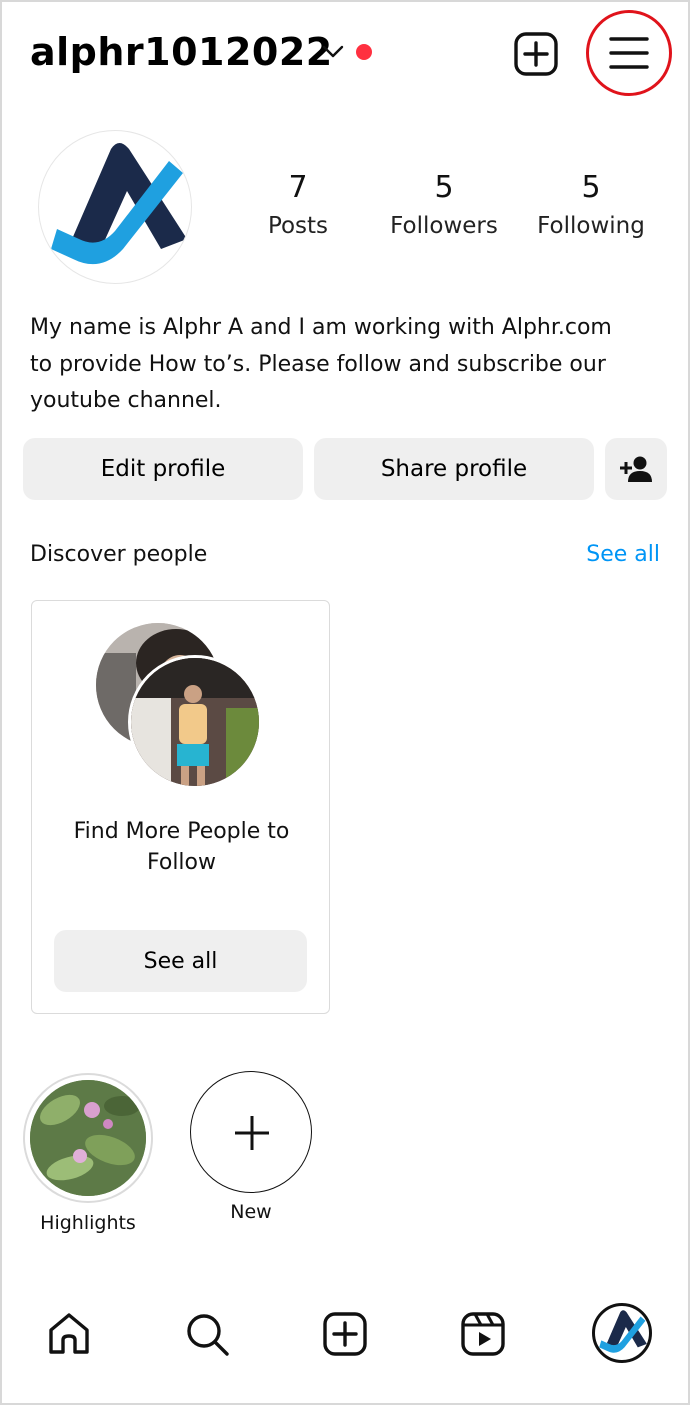  I want to click on discover-people-button, so click(636, 469).